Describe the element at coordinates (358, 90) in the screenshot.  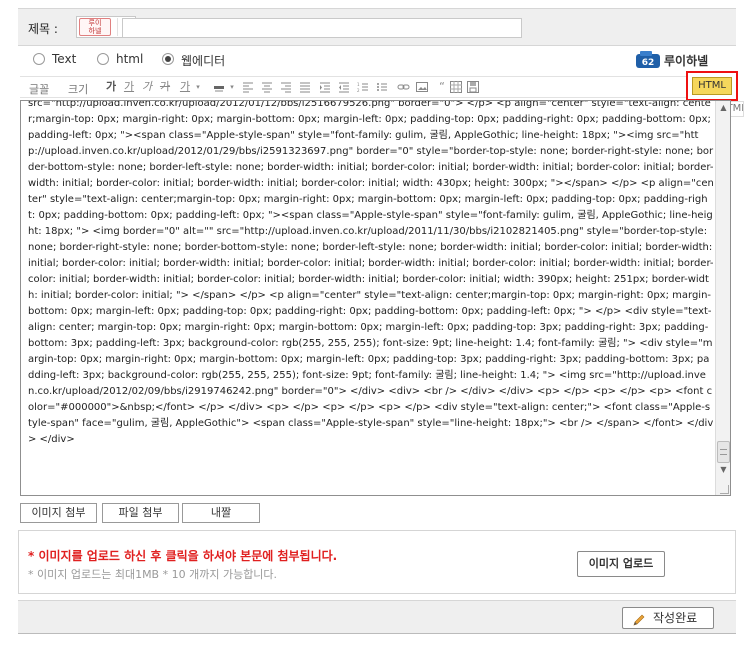
I see `svg-text: 2` at that location.